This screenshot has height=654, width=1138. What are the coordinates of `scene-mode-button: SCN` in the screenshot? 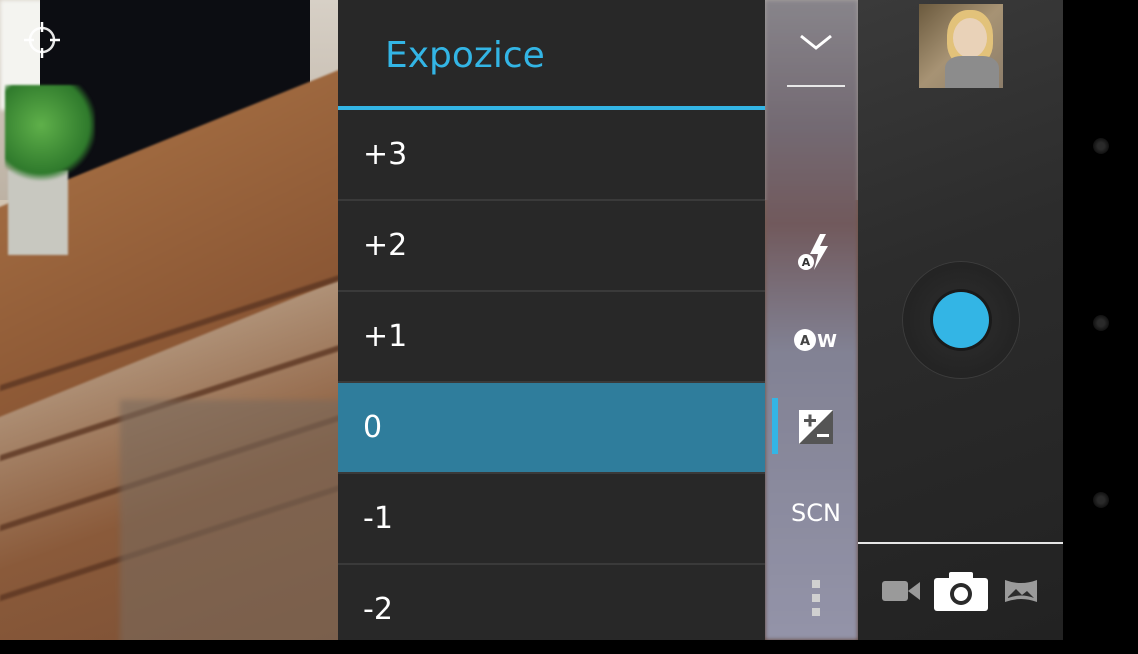 It's located at (816, 513).